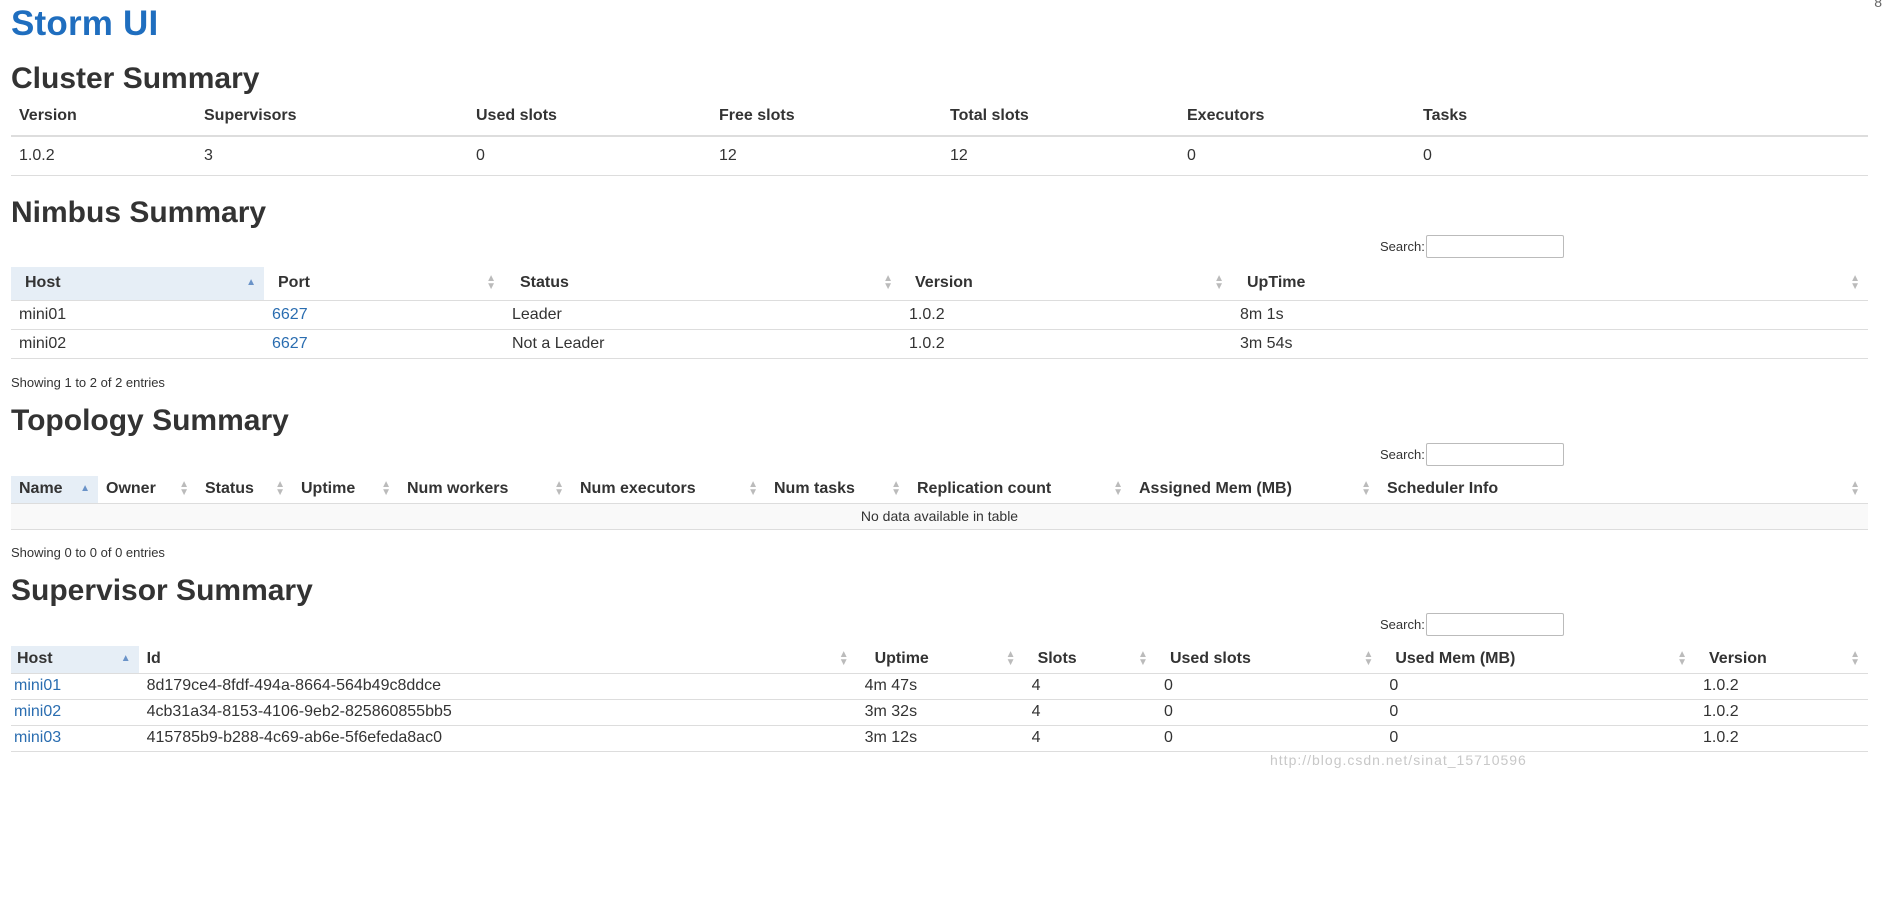 This screenshot has height=903, width=1886. Describe the element at coordinates (1495, 246) in the screenshot. I see `nimbus-search-input` at that location.